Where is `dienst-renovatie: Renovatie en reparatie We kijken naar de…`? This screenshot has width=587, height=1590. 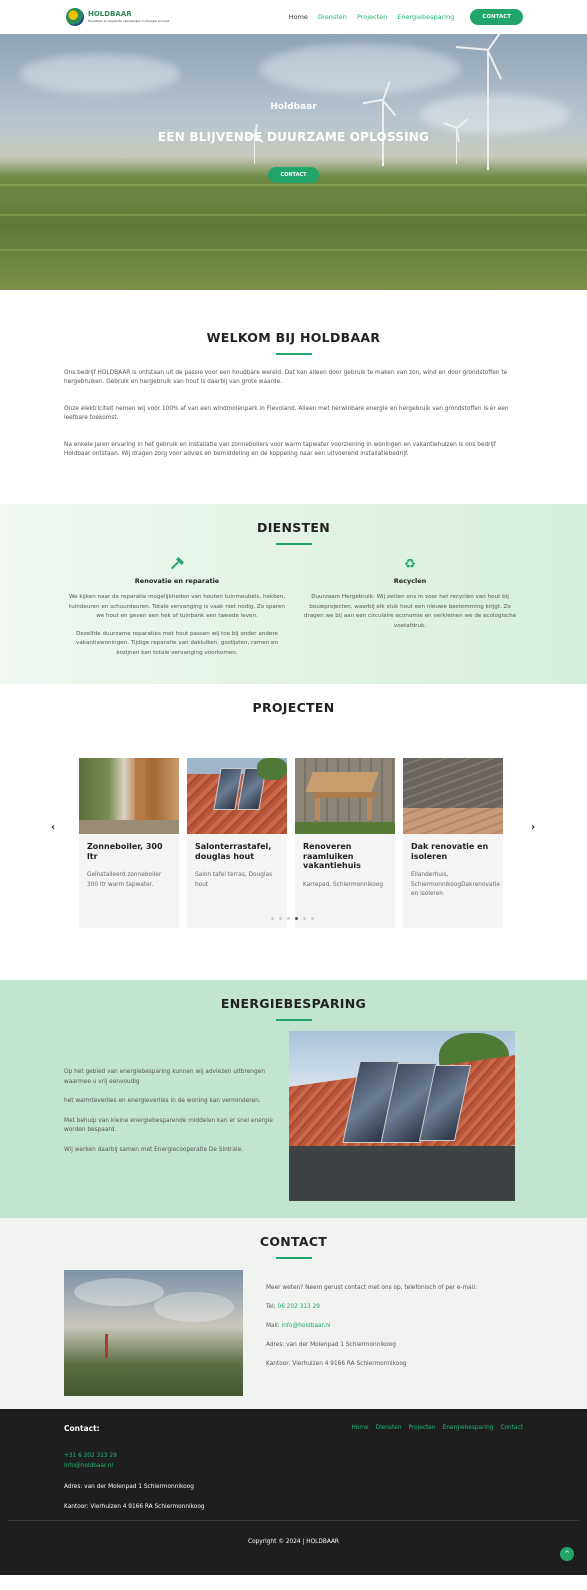
dienst-renovatie: Renovatie en reparatie We kijken naar de… is located at coordinates (177, 607).